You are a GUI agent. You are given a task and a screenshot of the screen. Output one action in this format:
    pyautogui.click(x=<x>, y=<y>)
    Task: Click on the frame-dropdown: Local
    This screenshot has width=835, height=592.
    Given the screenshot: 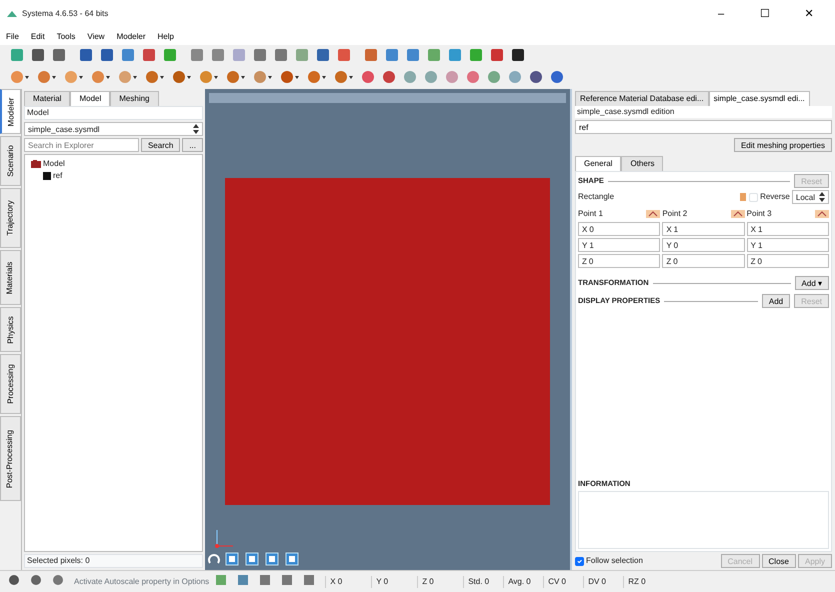 What is the action you would take?
    pyautogui.click(x=810, y=197)
    